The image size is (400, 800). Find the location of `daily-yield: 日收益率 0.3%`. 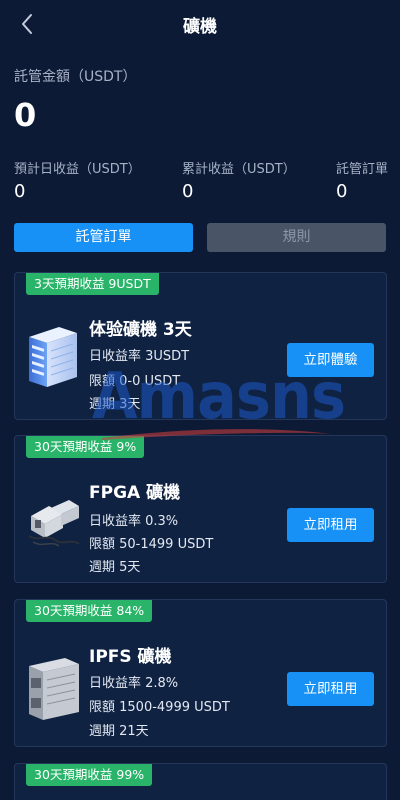

daily-yield: 日收益率 0.3% is located at coordinates (134, 521).